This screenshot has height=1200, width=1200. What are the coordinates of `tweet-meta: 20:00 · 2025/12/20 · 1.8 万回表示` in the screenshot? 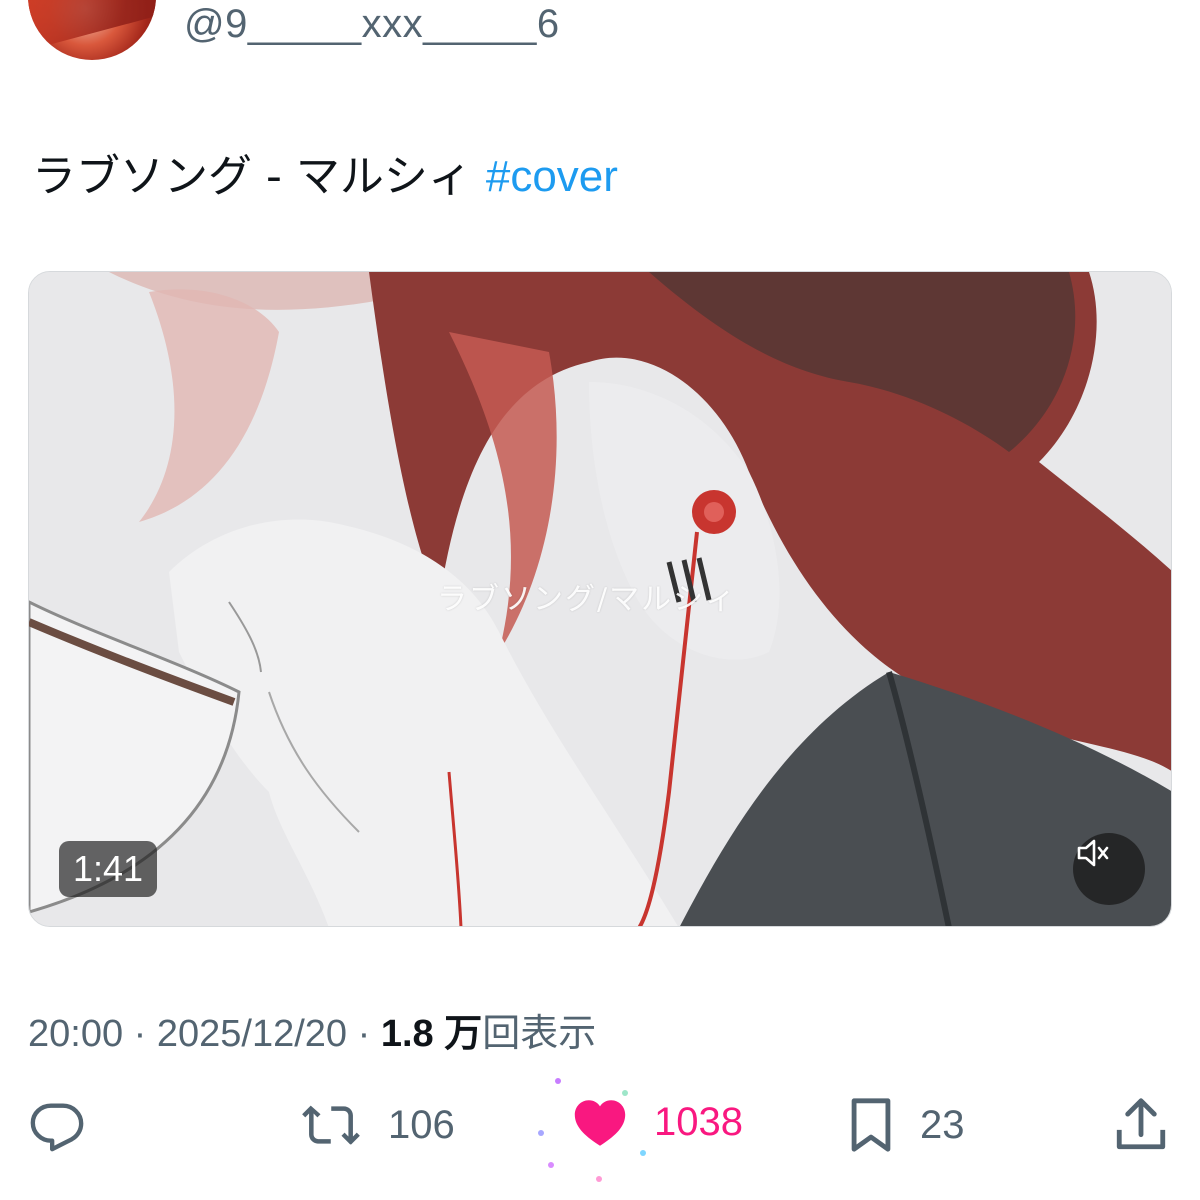 It's located at (312, 1029).